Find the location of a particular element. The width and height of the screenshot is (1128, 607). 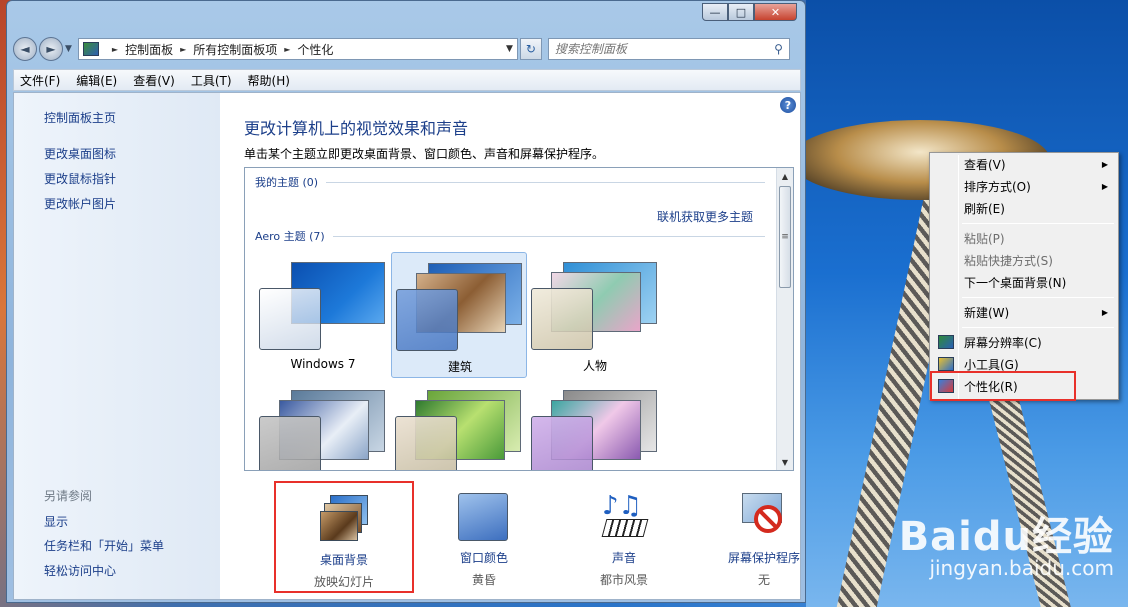

sidebar-link-mouse-pointers: 更改鼠标指针 is located at coordinates (80, 178).